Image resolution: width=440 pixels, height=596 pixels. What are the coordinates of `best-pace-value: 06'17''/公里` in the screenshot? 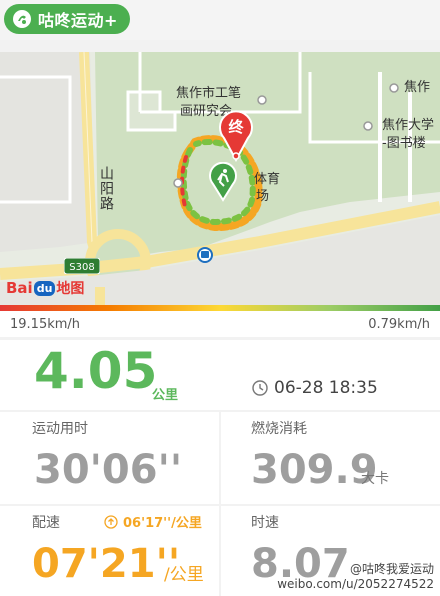 It's located at (162, 523).